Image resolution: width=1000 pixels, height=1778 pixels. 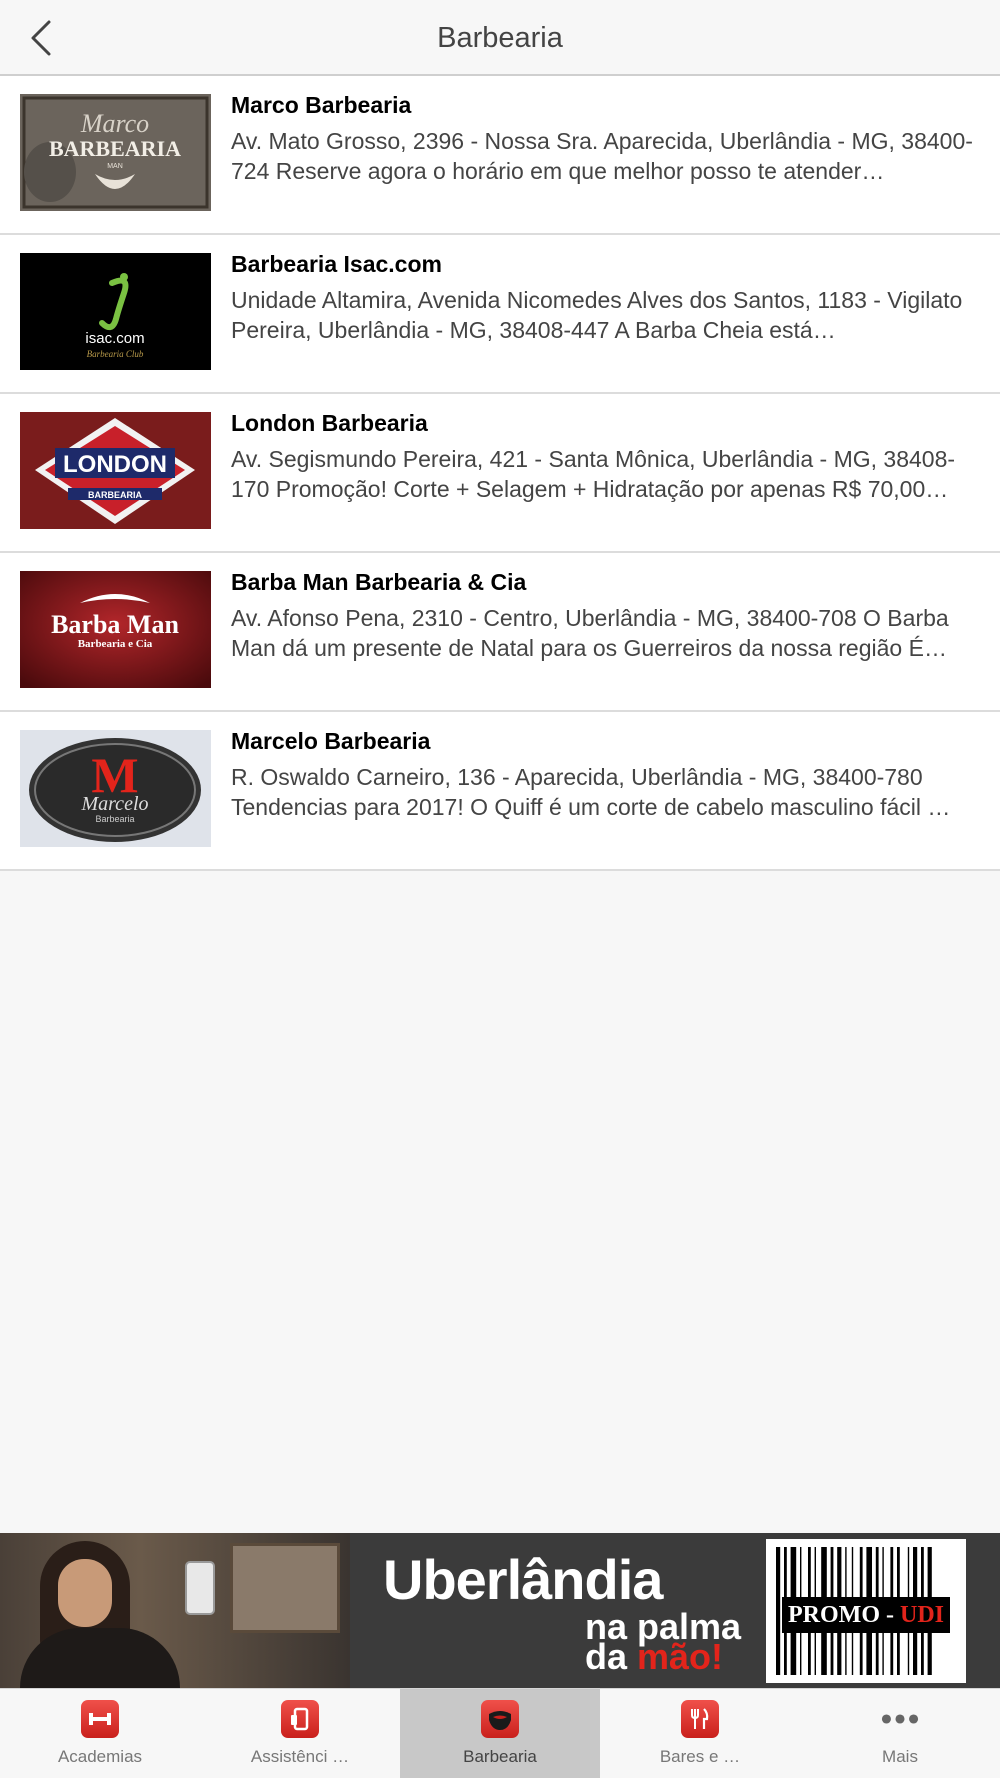 I want to click on banner-tagline-2: da mão!, so click(x=654, y=1656).